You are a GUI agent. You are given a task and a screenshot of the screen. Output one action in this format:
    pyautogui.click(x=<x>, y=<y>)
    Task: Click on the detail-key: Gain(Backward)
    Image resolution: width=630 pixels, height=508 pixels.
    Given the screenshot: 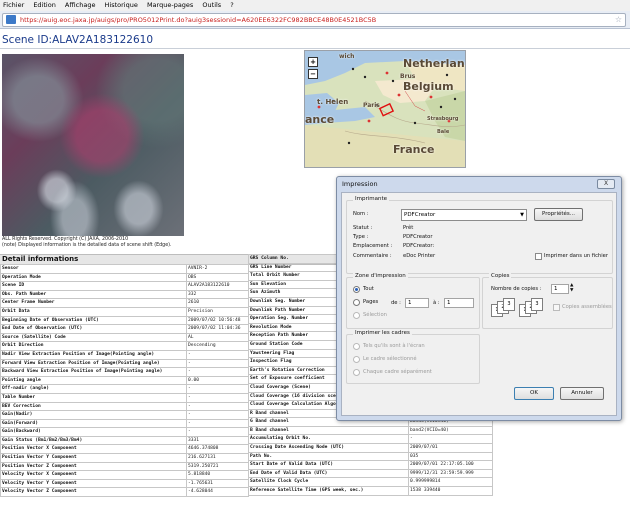 What is the action you would take?
    pyautogui.click(x=93, y=432)
    